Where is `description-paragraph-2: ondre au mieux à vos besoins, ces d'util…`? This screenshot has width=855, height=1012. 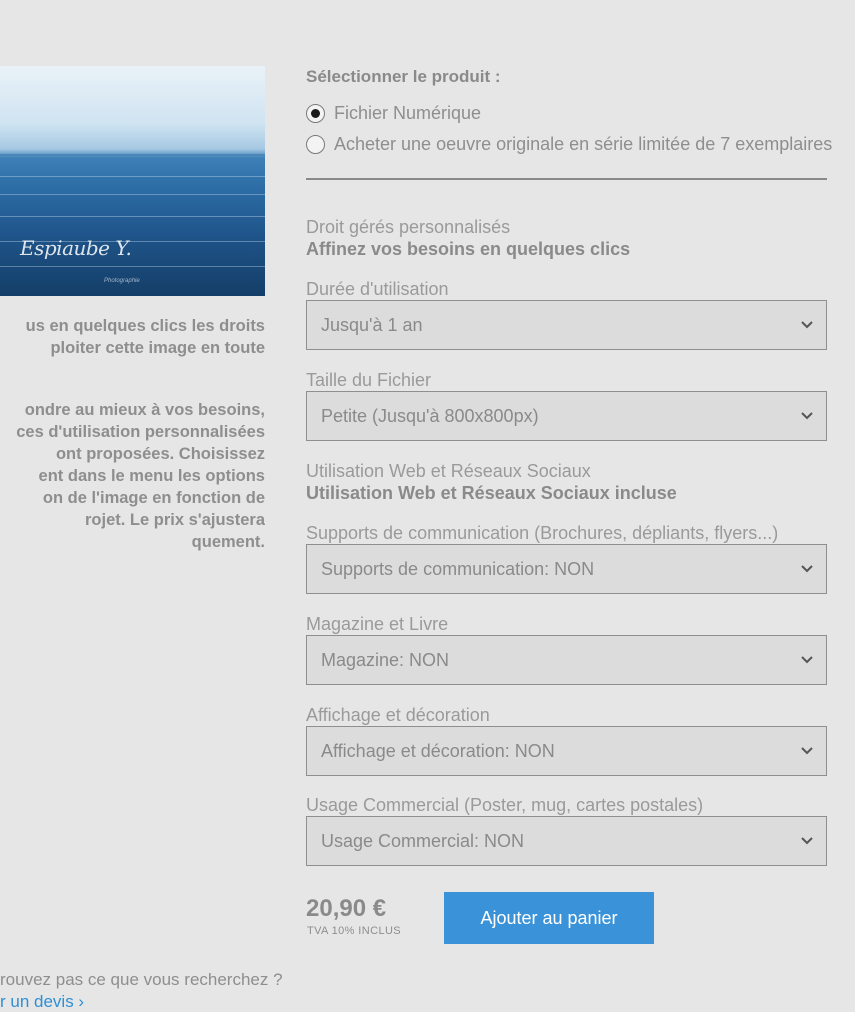
description-paragraph-2: ondre au mieux à vos besoins, ces d'util… is located at coordinates (132, 476).